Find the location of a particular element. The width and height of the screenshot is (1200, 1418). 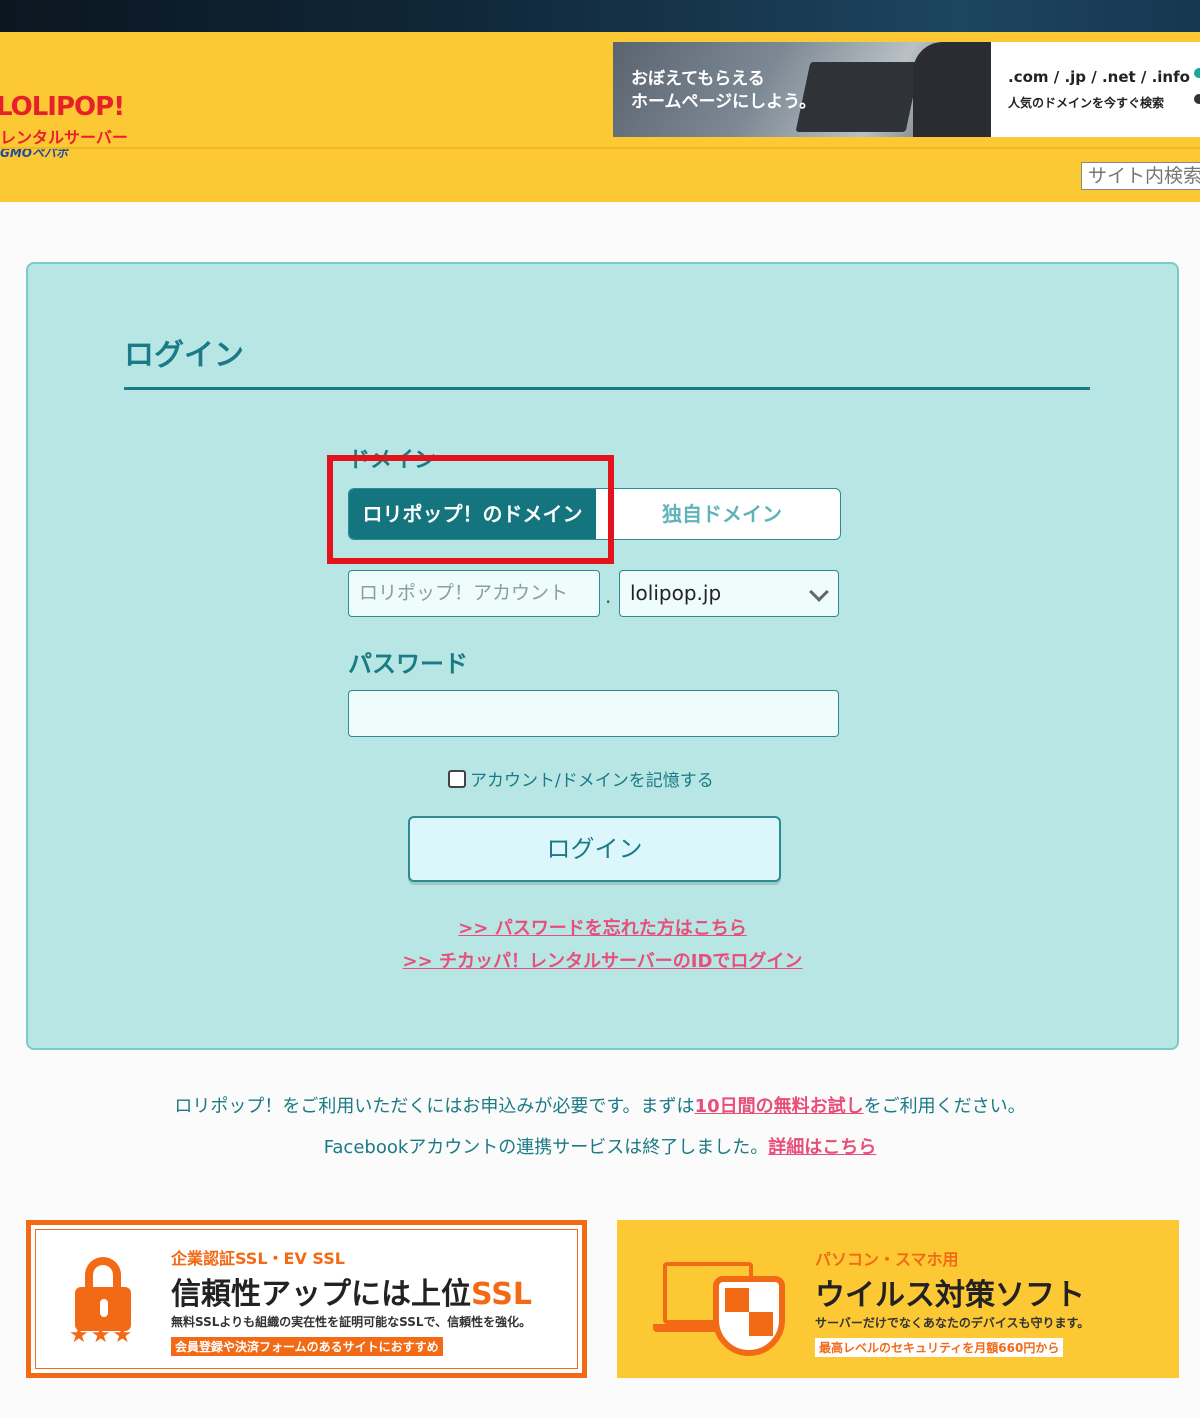

ssl-ad-badge: 会員登録や決済フォームのあるサイトにおすすめ is located at coordinates (307, 1346).